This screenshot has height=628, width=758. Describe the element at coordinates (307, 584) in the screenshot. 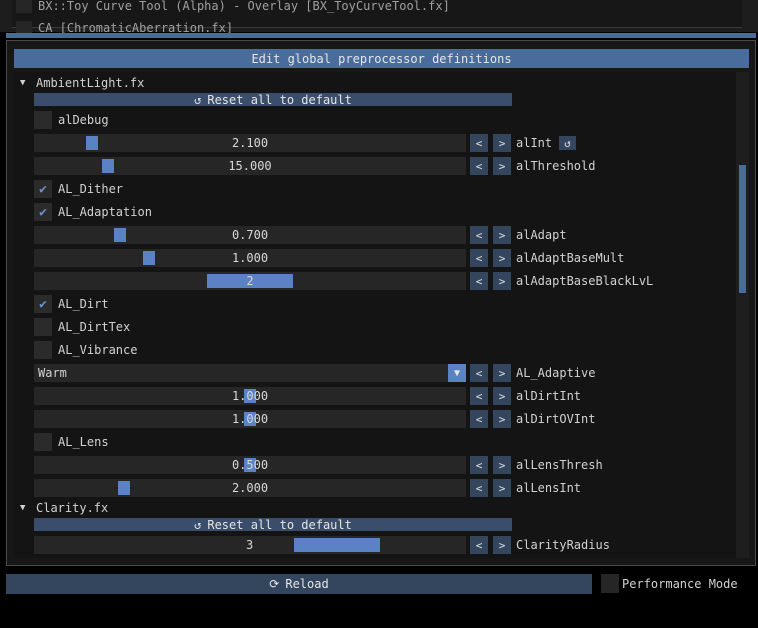

I see `reload-label: Reload` at that location.